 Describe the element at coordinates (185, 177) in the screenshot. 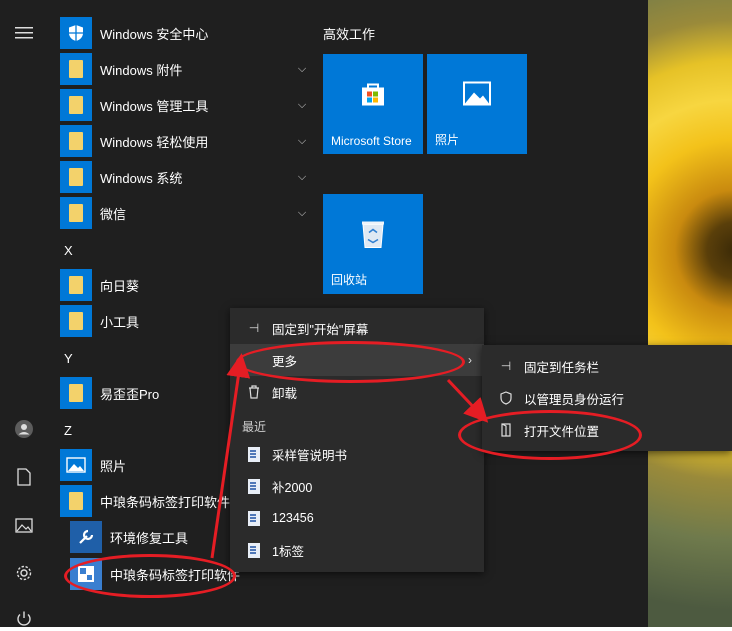

I see `app-item-windows-system: Windows 系统 ⌵` at that location.